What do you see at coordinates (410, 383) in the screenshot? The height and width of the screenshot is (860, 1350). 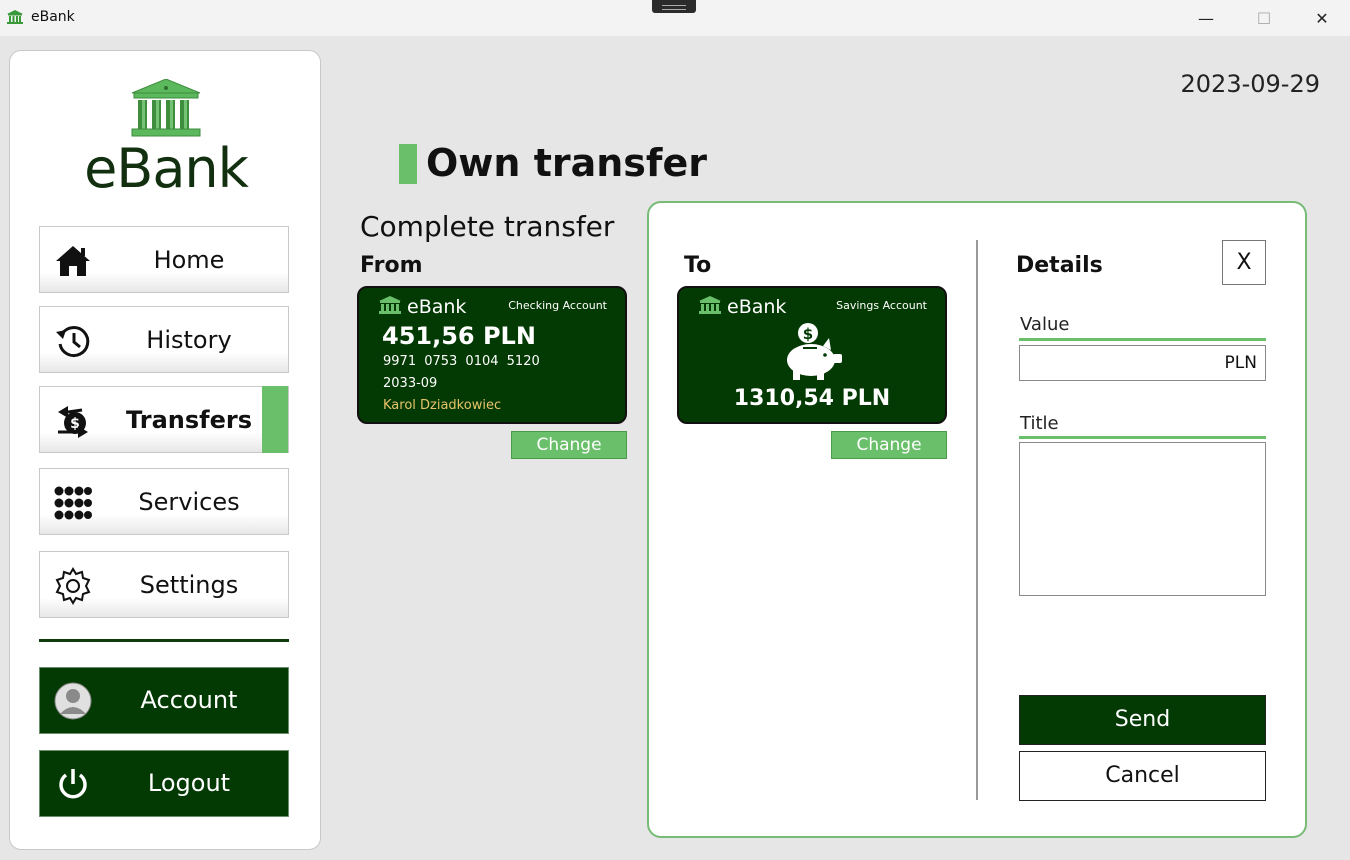 I see `card-expiry: 2033-09` at bounding box center [410, 383].